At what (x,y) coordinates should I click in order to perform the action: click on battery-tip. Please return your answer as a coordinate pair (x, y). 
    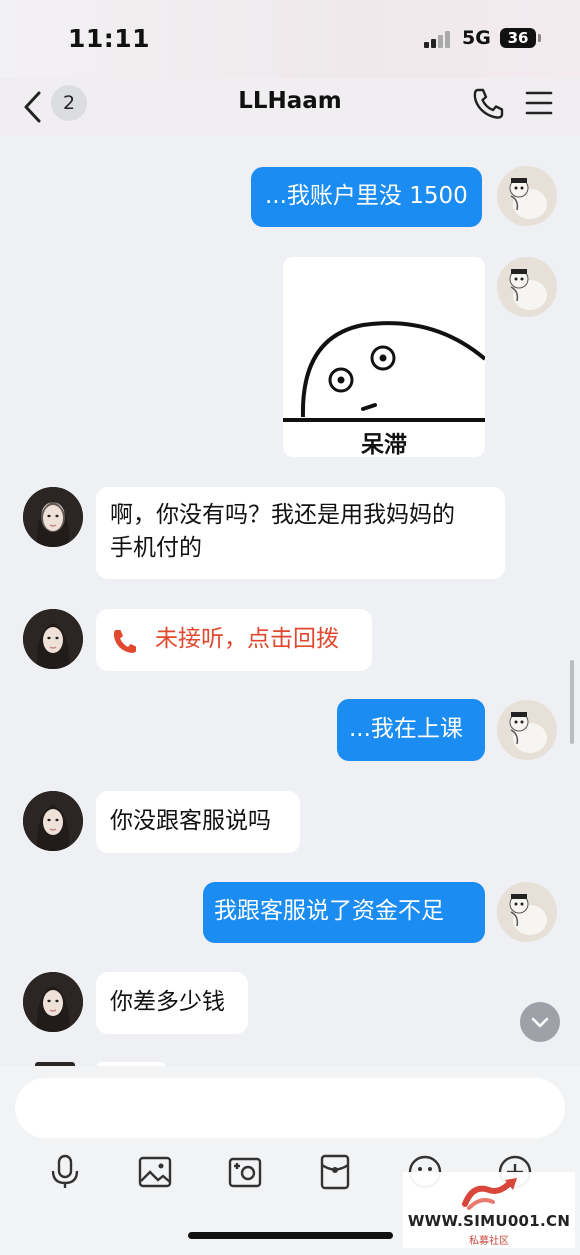
    Looking at the image, I should click on (539, 38).